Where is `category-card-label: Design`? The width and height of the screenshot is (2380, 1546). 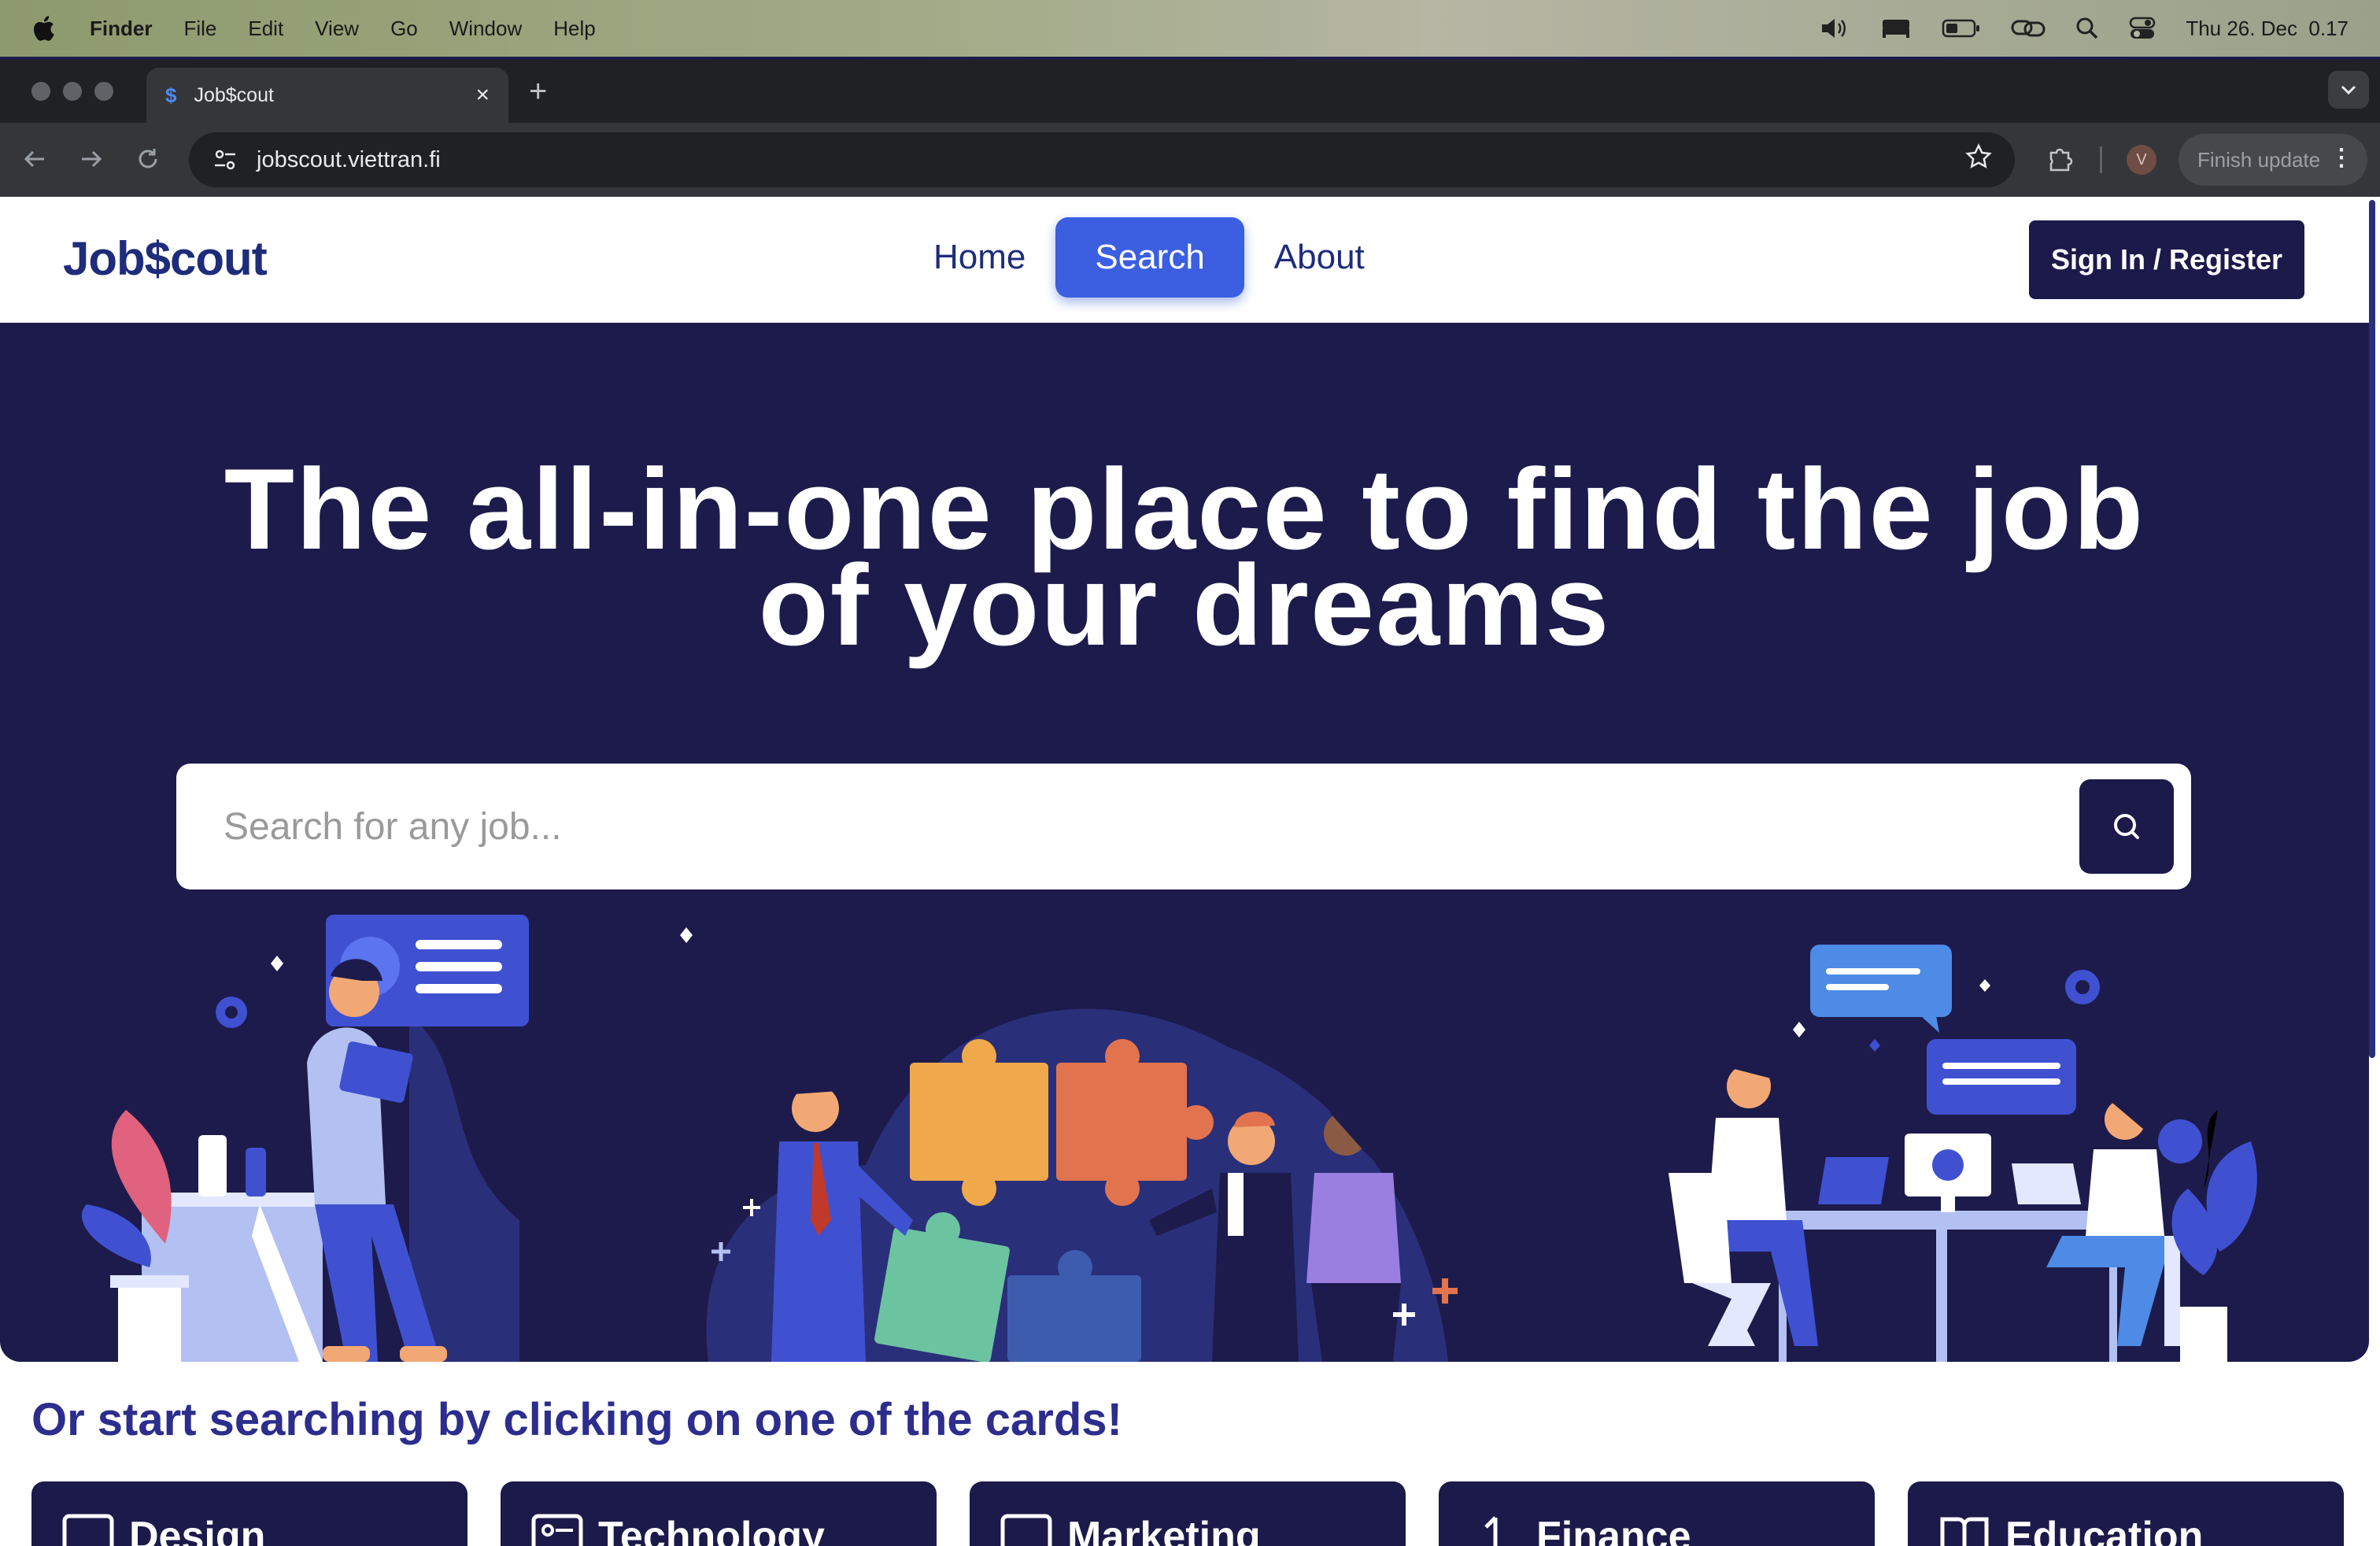 category-card-label: Design is located at coordinates (197, 1530).